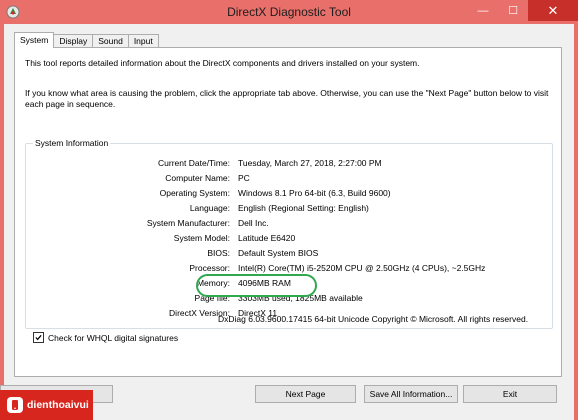 This screenshot has height=420, width=578. Describe the element at coordinates (553, 10) in the screenshot. I see `close-button: ✕` at that location.